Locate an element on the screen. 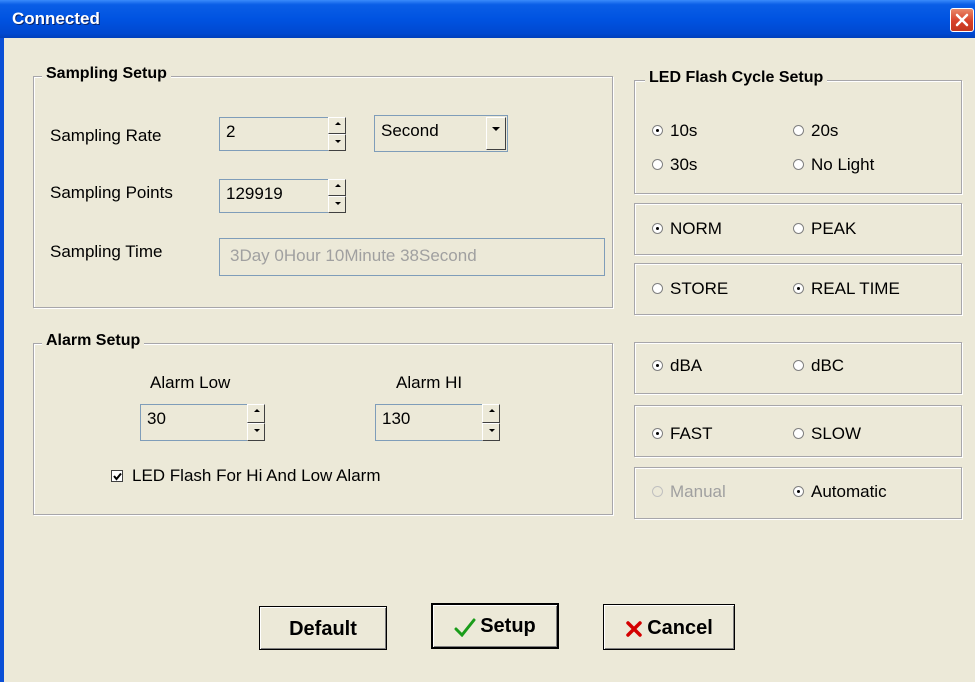 This screenshot has height=682, width=975. sampling-unit-value: Second is located at coordinates (410, 130).